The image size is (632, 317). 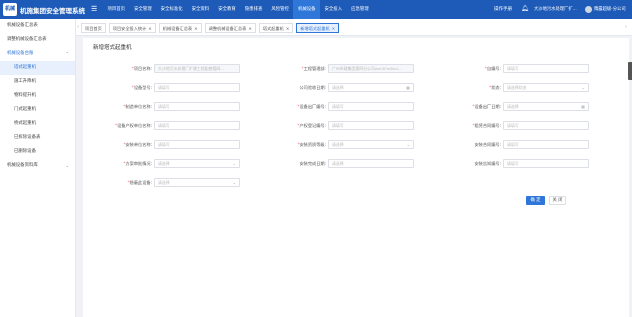 I want to click on nav-item-safety-docs: 安全资料, so click(x=200, y=9).